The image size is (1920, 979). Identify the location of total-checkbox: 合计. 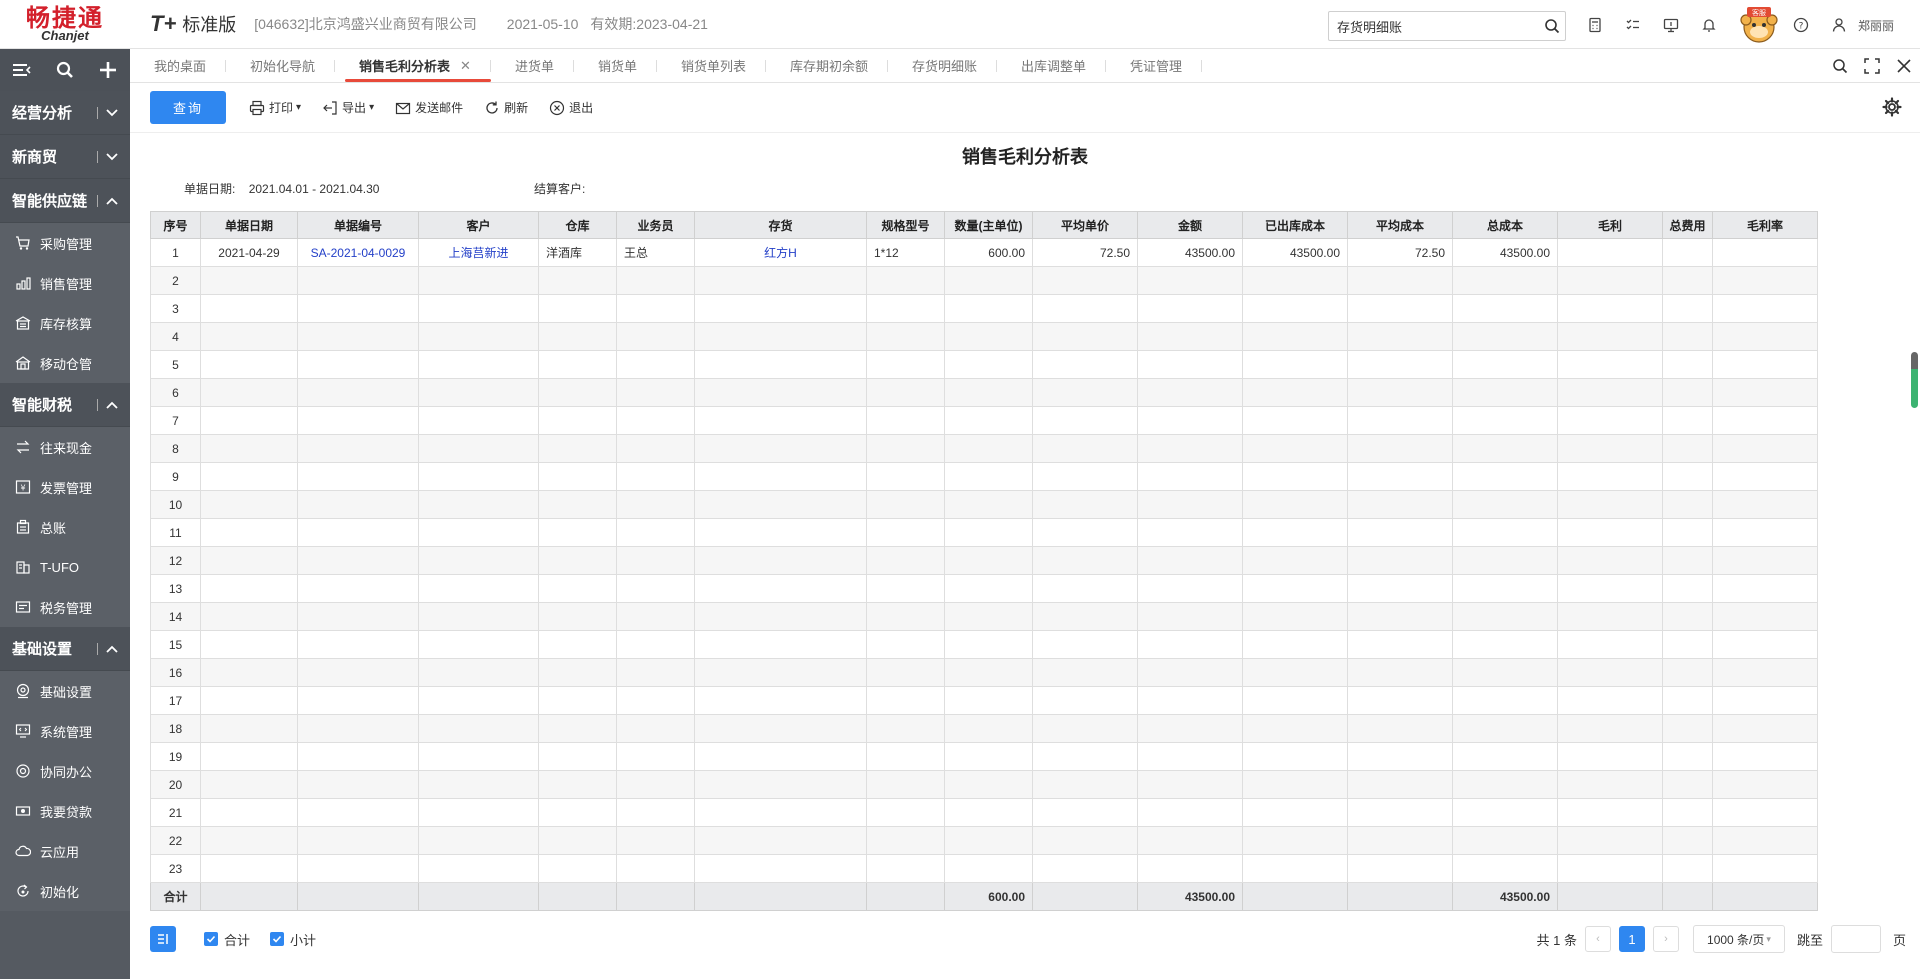
(227, 939).